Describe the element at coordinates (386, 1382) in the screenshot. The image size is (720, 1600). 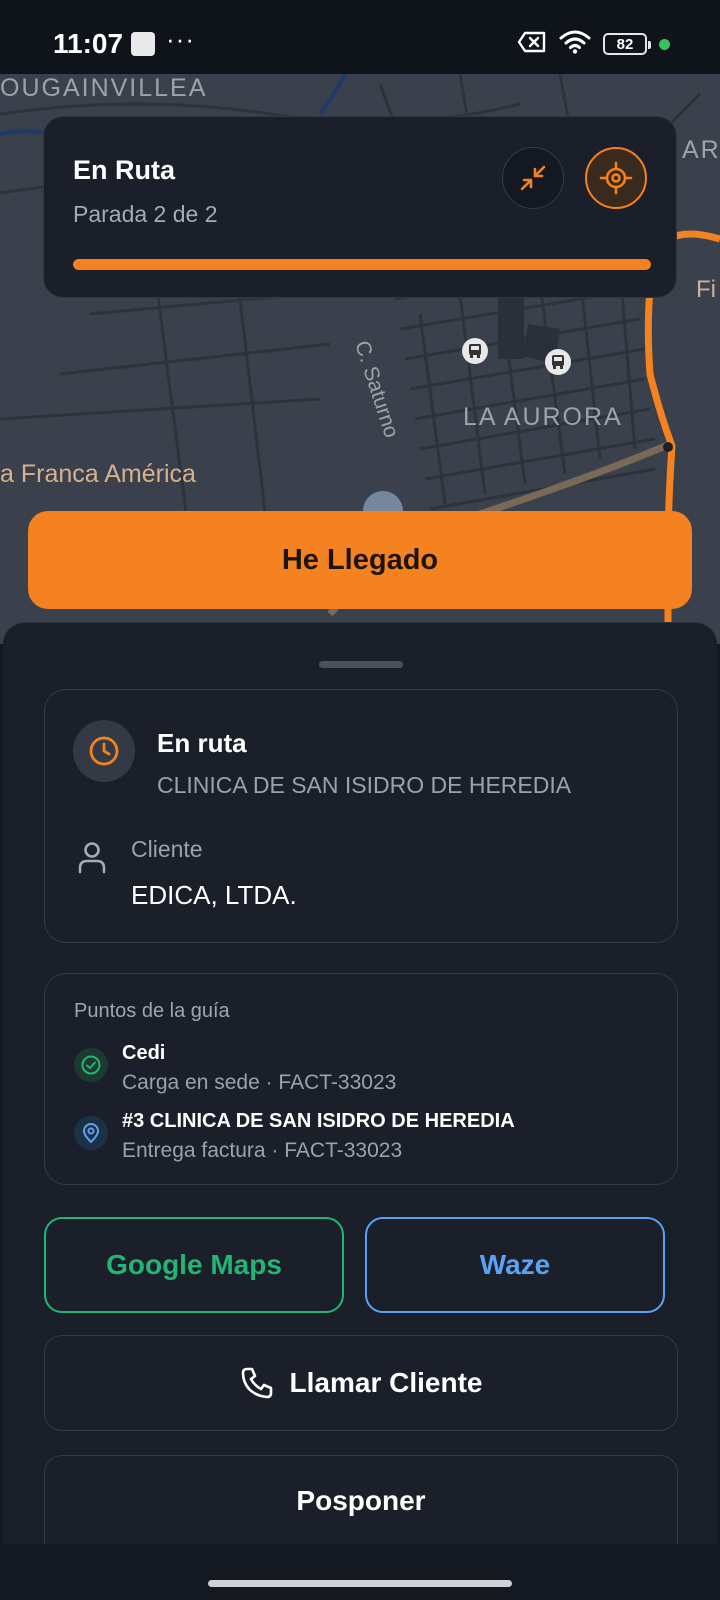
I see `call-client-label: Llamar Cliente` at that location.